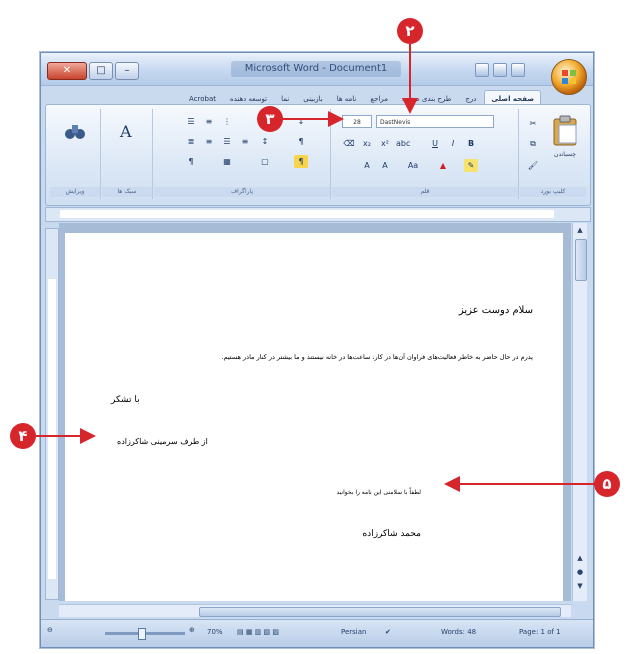  Describe the element at coordinates (410, 31) in the screenshot. I see `callout-badge-2: ۲` at that location.